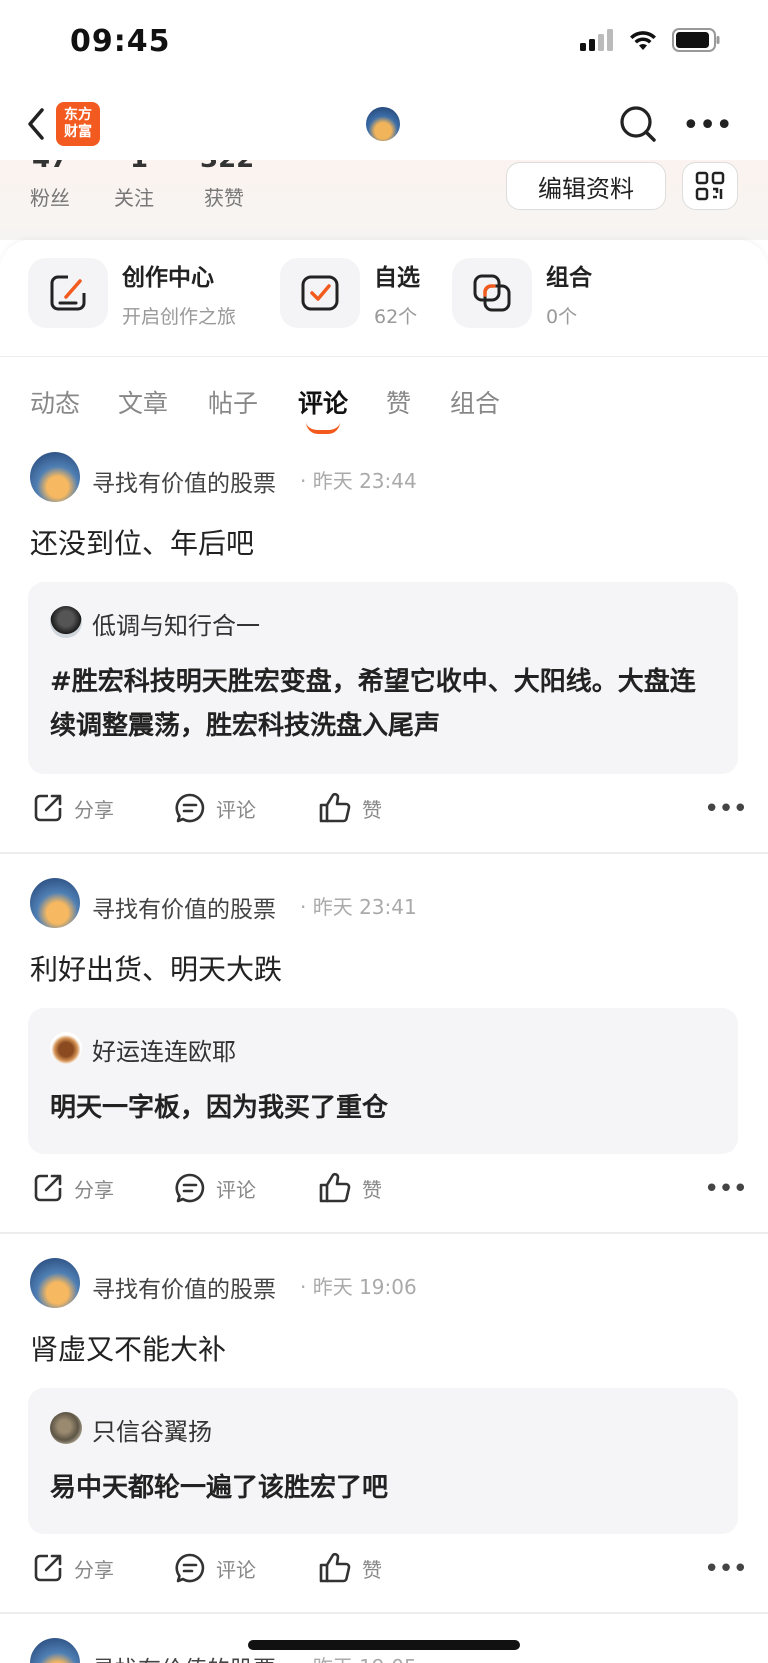 The image size is (768, 1663). I want to click on tab-comments: 评论, so click(323, 402).